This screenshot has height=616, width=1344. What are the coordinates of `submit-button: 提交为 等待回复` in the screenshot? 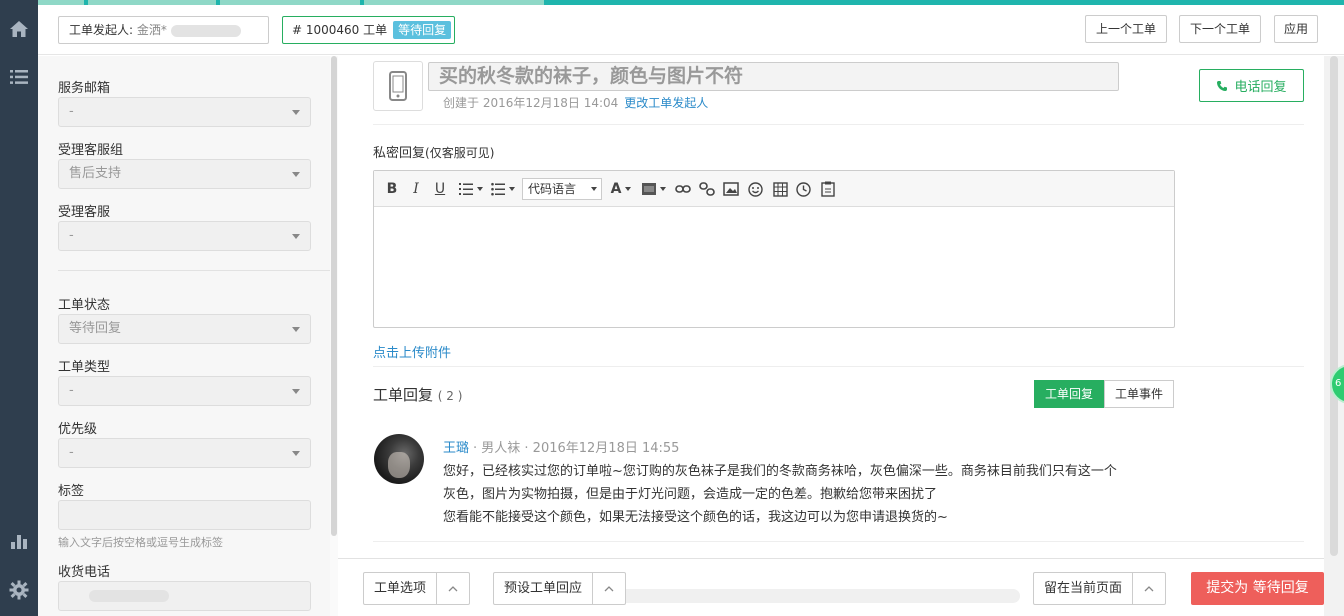 It's located at (1257, 588).